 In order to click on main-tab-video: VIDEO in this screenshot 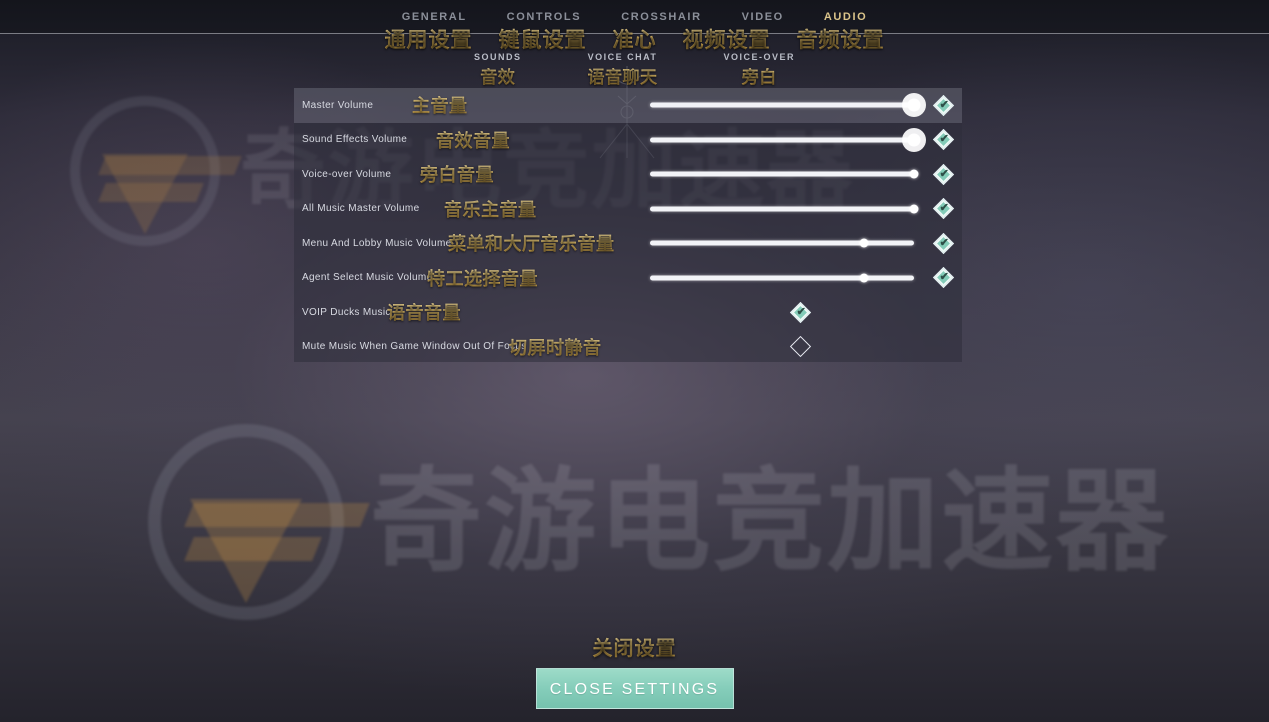, I will do `click(763, 17)`.